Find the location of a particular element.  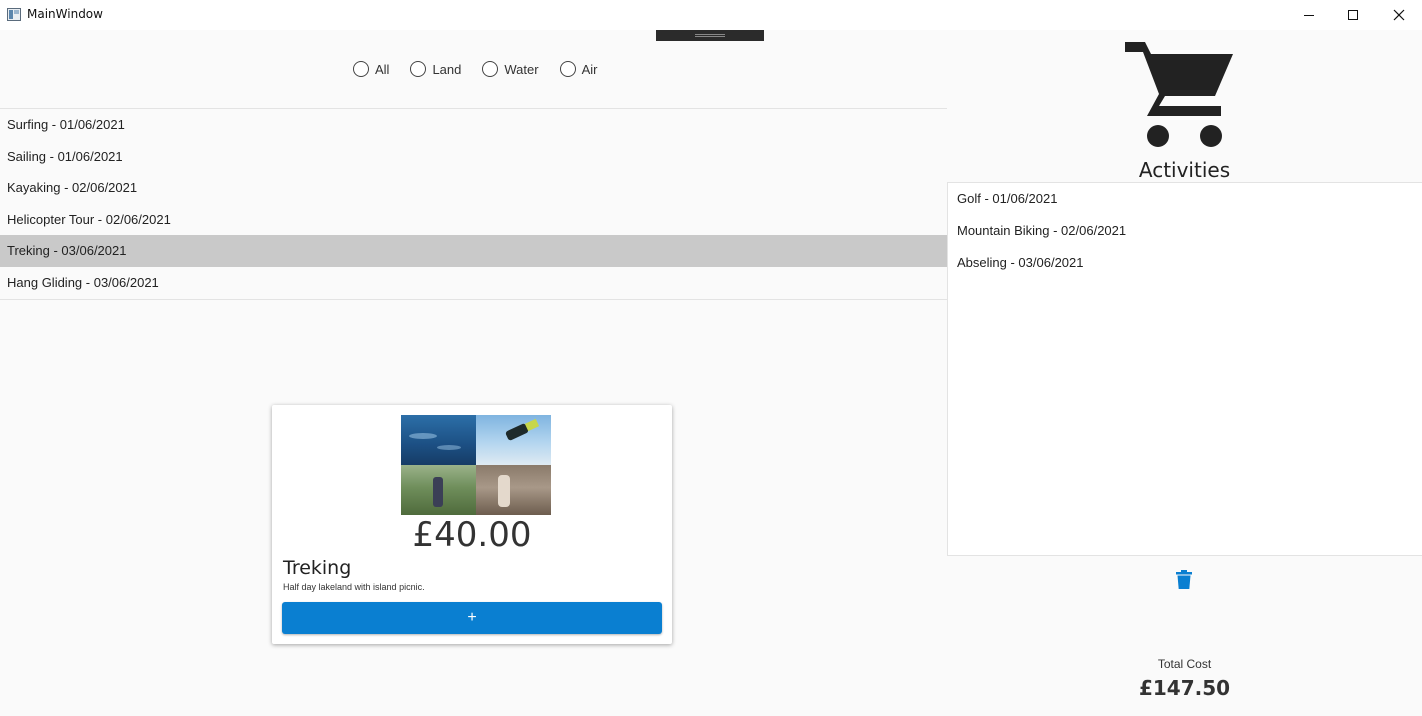

filter-radio-group: All Land Water Air is located at coordinates (485, 69).